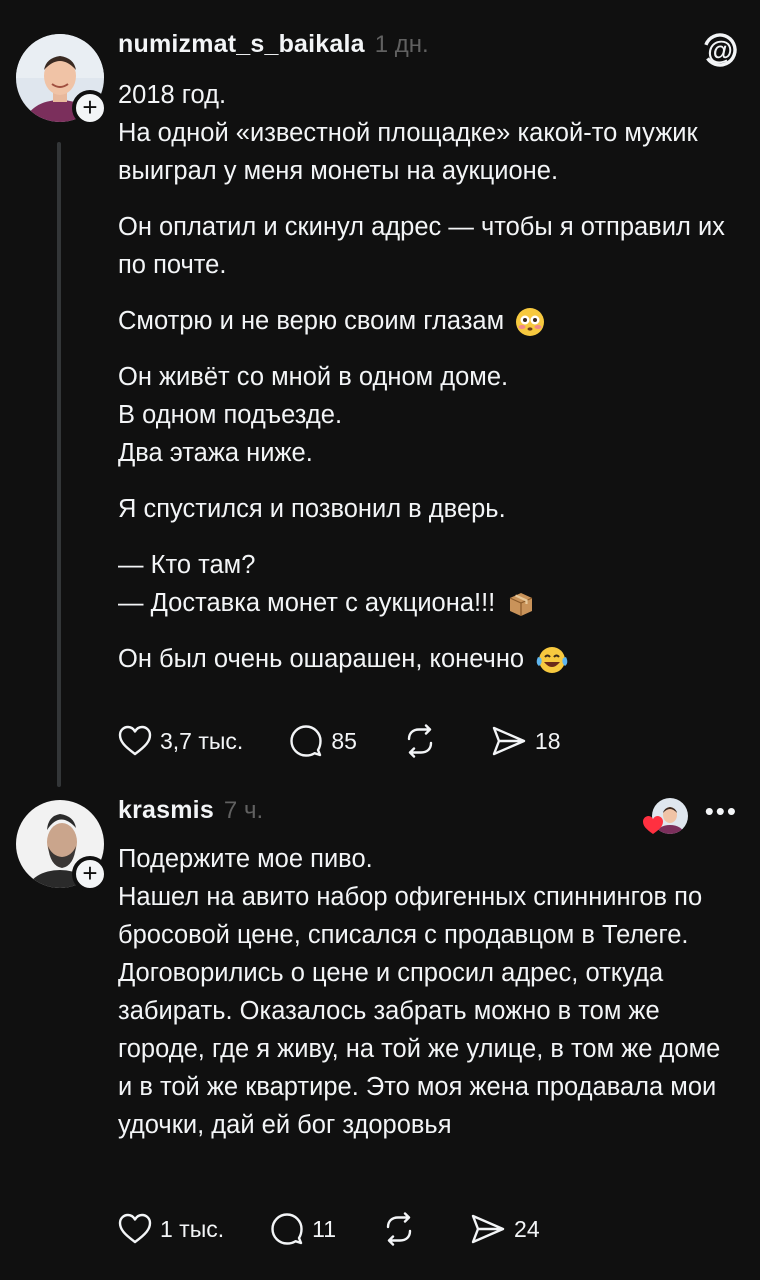 Image resolution: width=760 pixels, height=1280 pixels. I want to click on post-header: numizmat_s_baikala 1 дн., so click(273, 47).